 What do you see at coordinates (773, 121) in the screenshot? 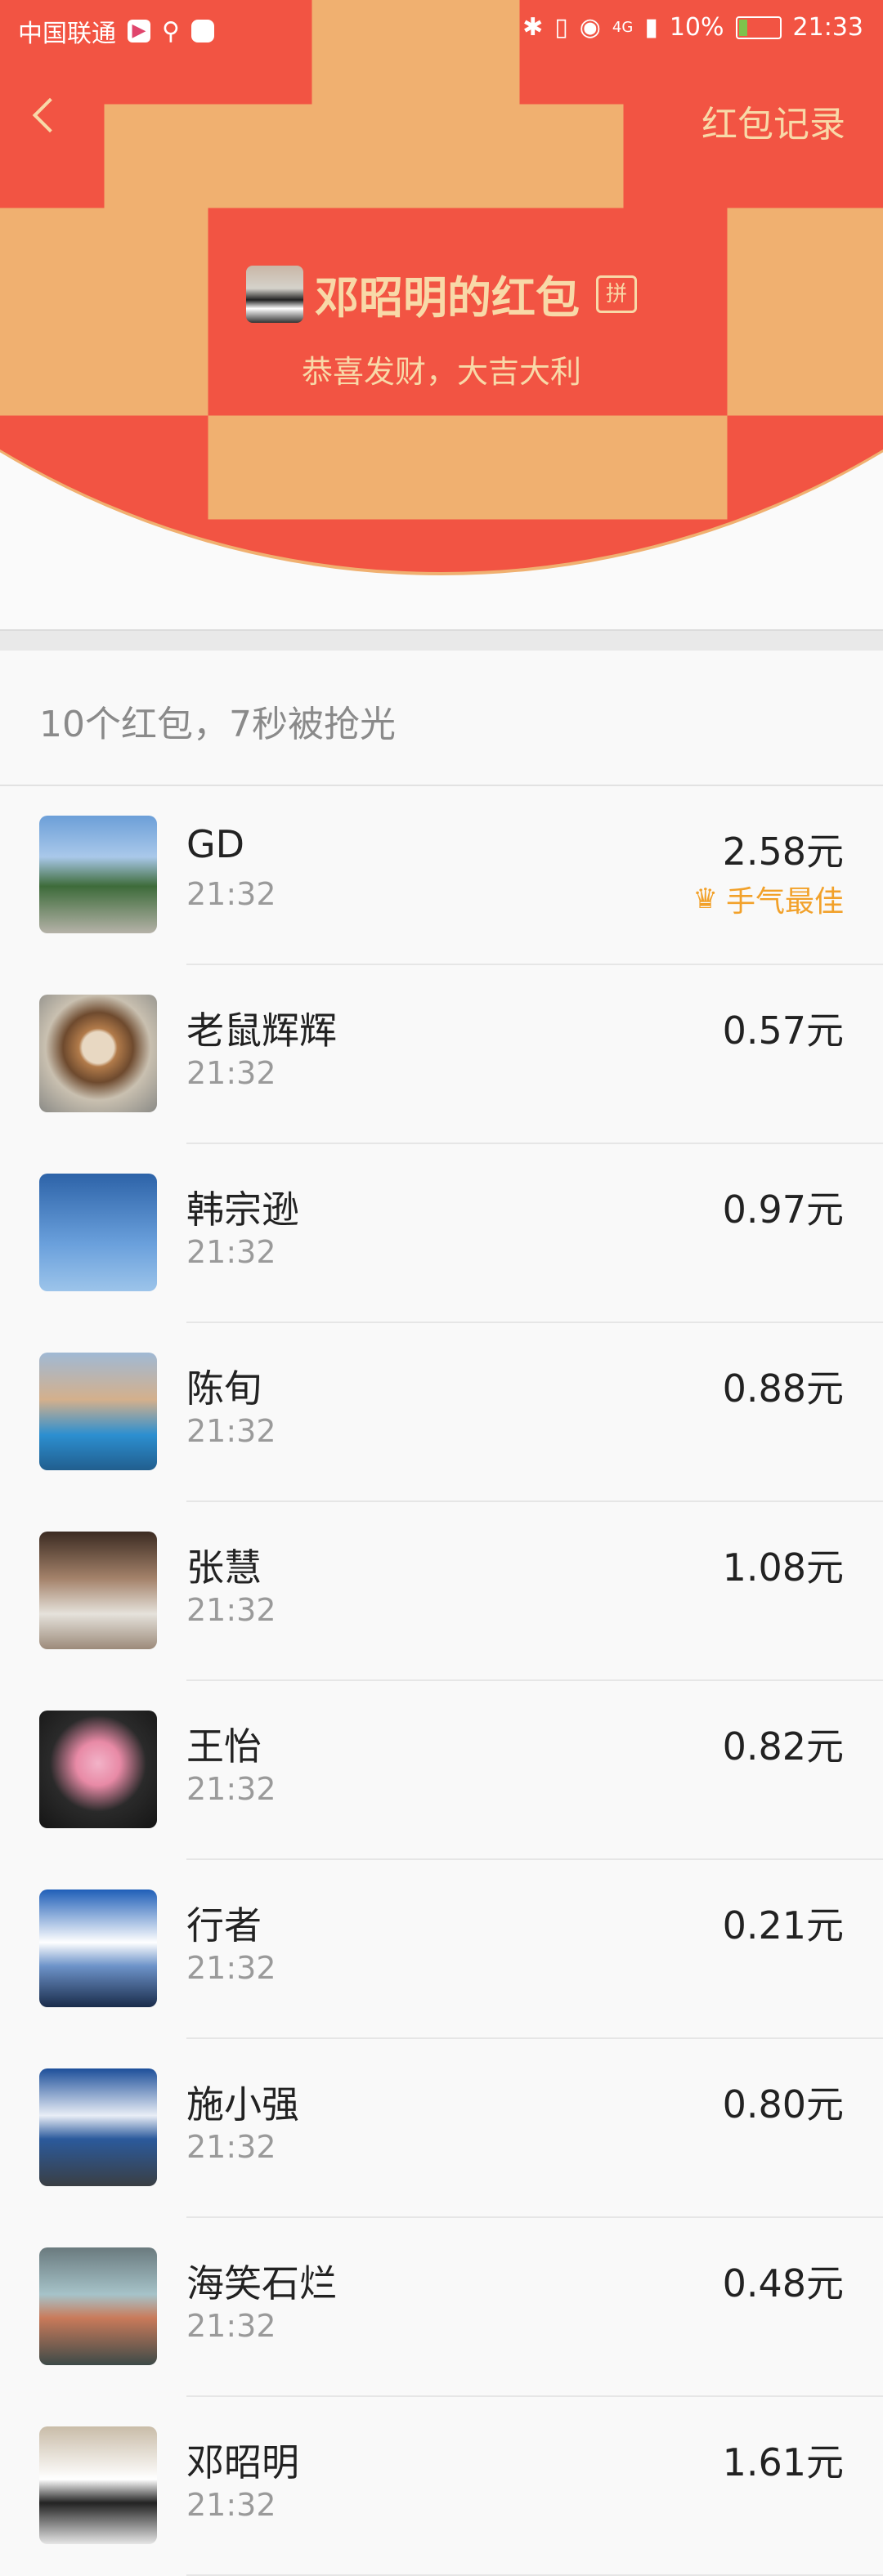
I see `red-packet-records-link: 红包记录` at bounding box center [773, 121].